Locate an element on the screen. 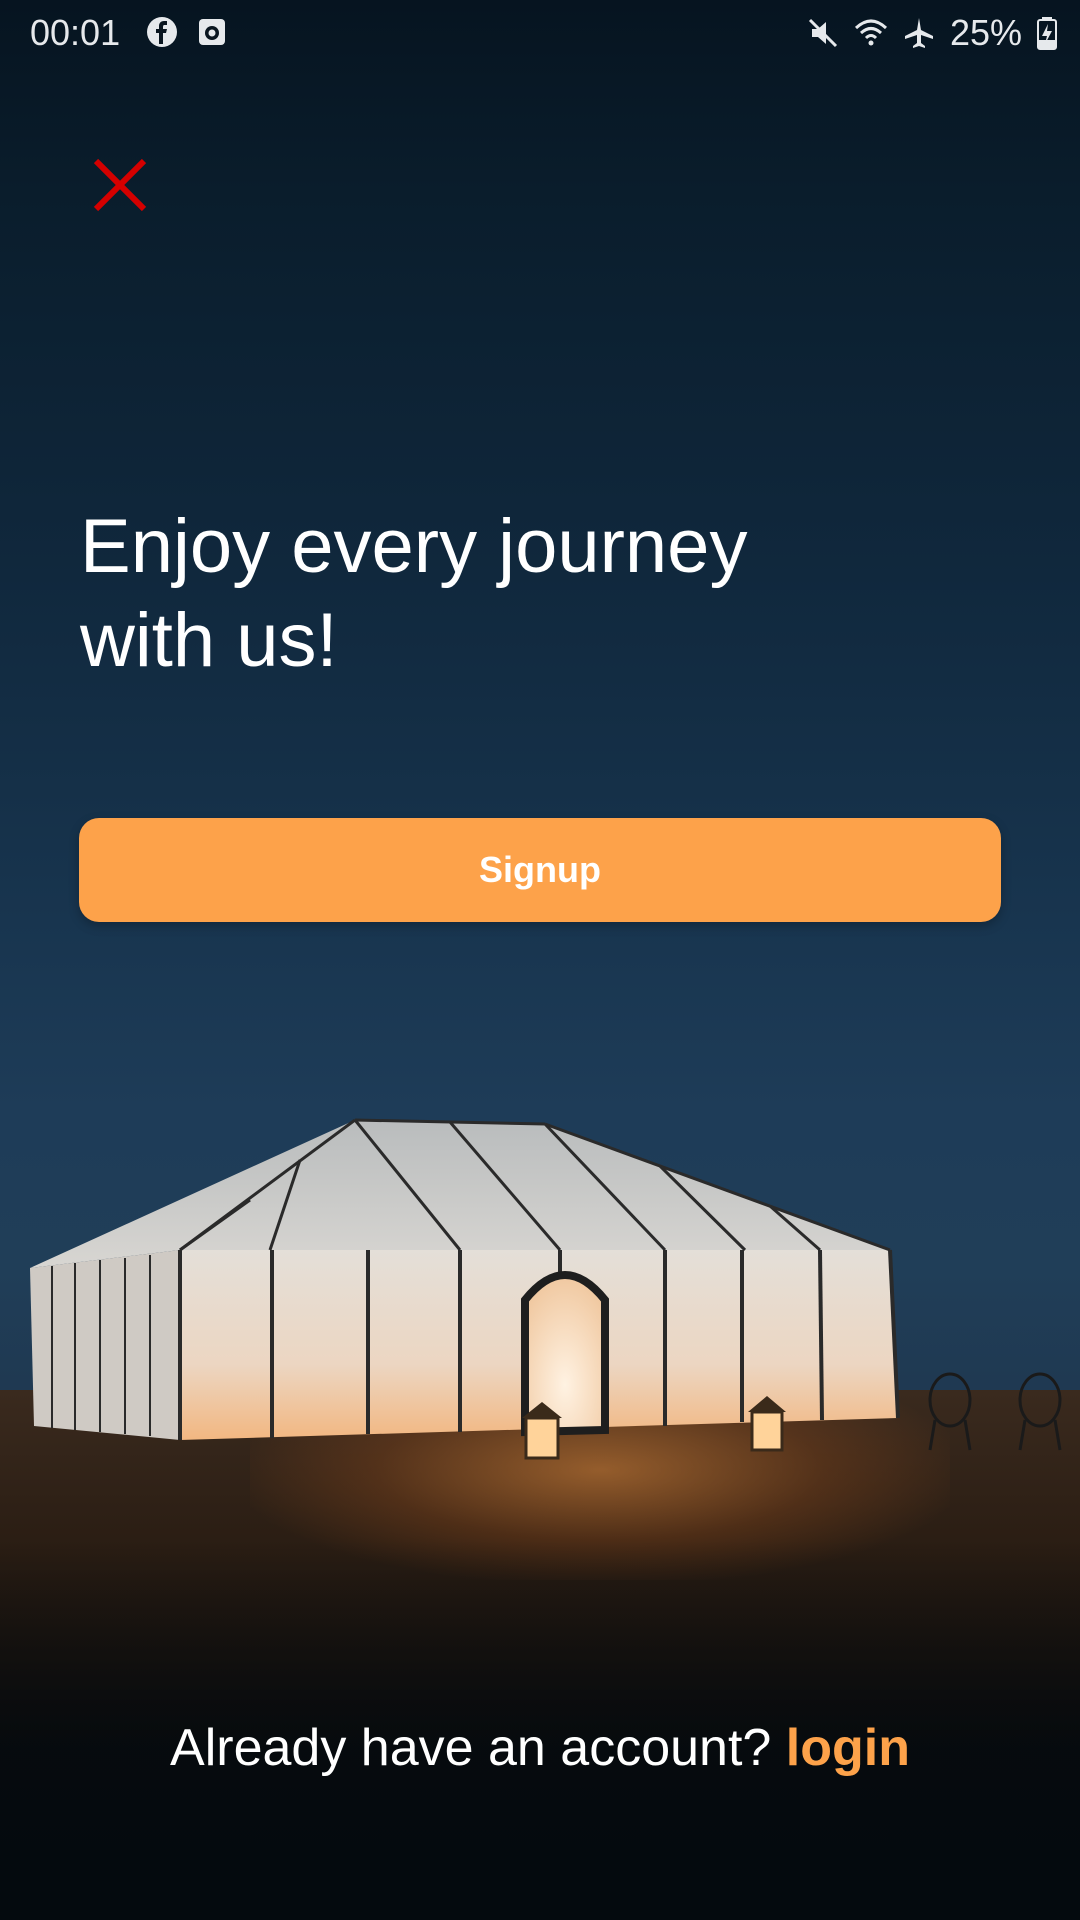 The width and height of the screenshot is (1080, 1920). login-prompt-row: Already have an account? login is located at coordinates (540, 1748).